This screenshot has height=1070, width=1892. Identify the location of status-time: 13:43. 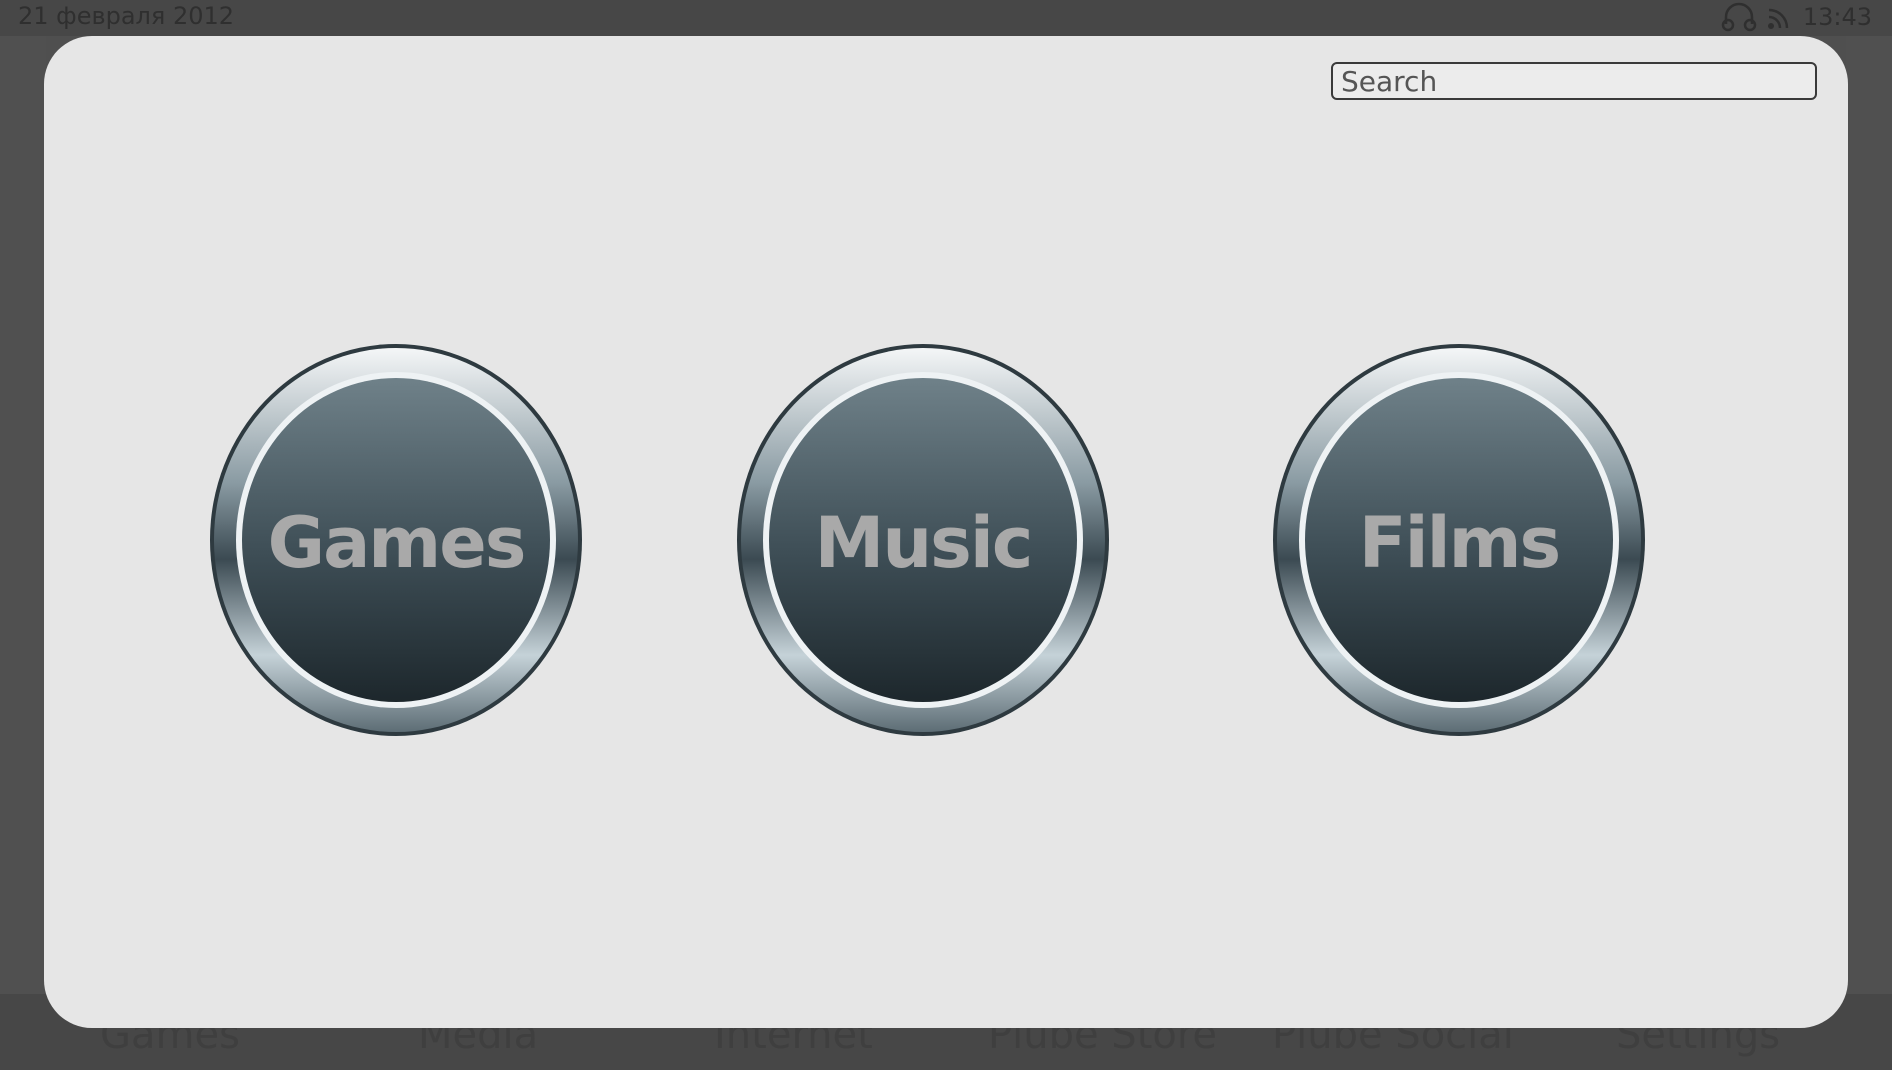
(1837, 17).